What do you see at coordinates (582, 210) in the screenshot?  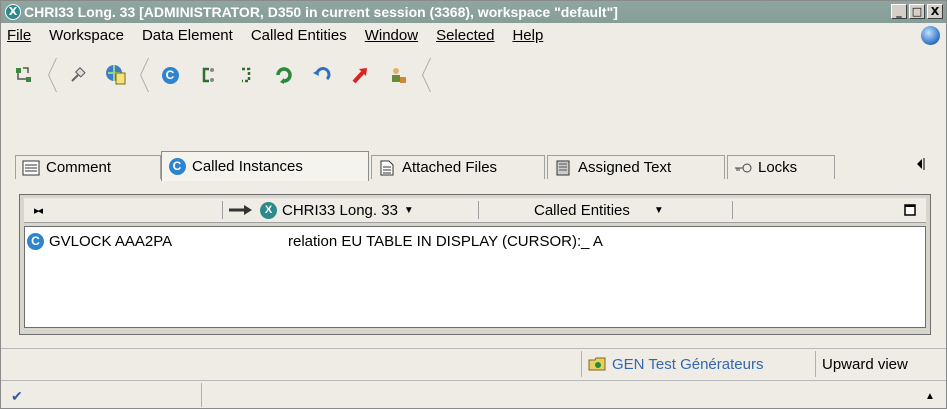 I see `column-label: Called Entities` at bounding box center [582, 210].